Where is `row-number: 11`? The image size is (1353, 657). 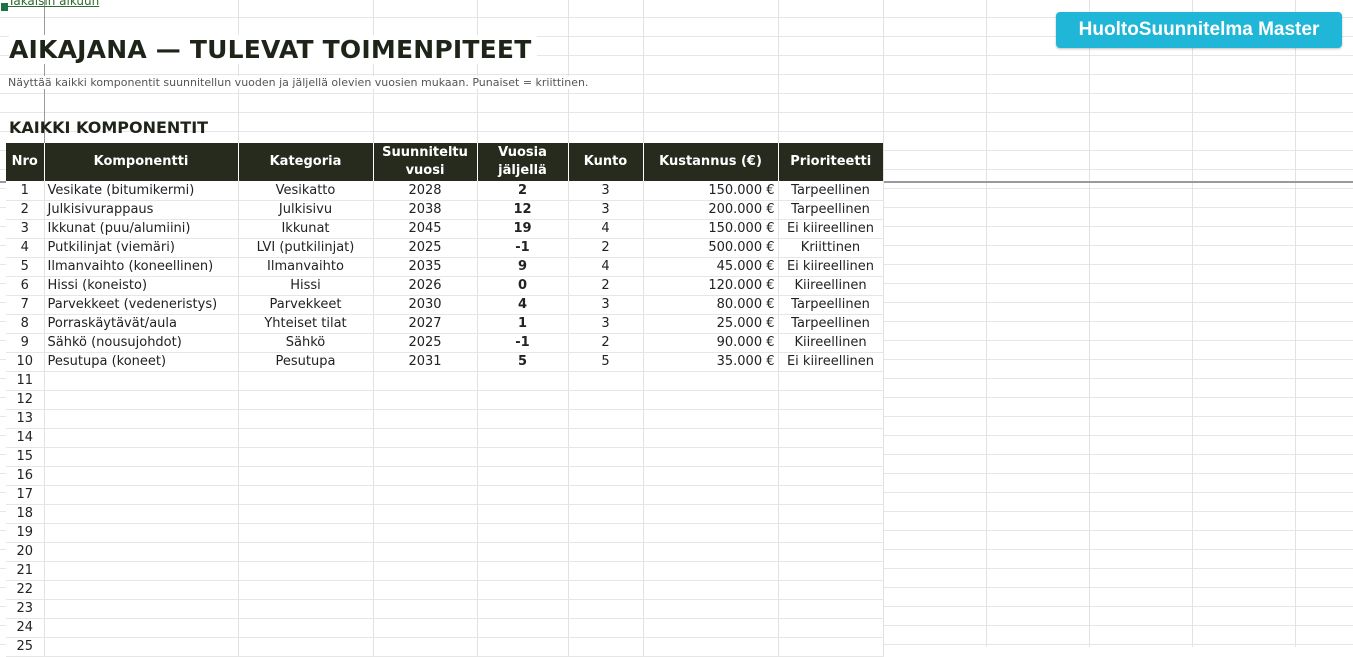 row-number: 11 is located at coordinates (25, 381).